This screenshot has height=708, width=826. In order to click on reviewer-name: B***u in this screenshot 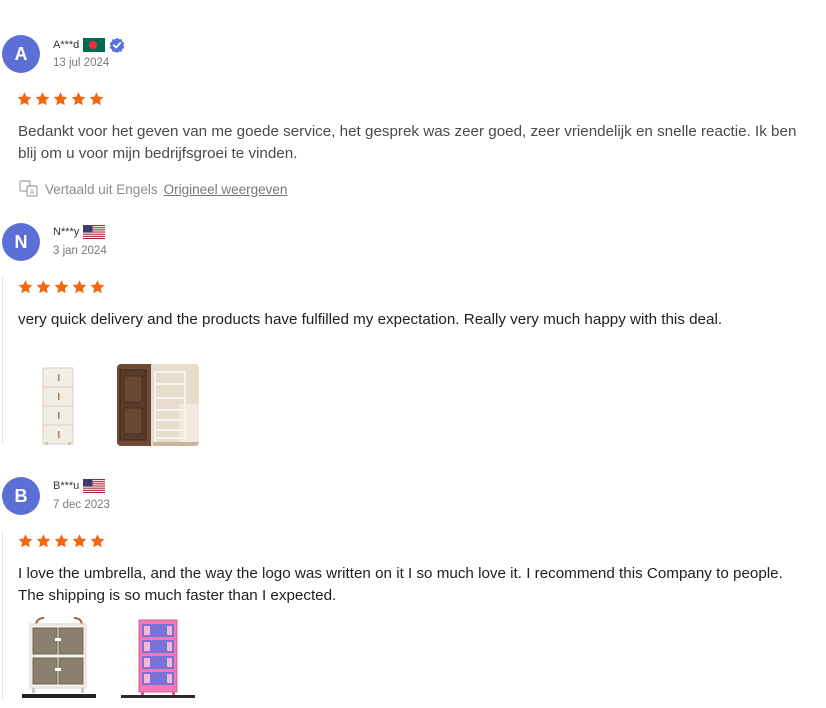, I will do `click(66, 486)`.